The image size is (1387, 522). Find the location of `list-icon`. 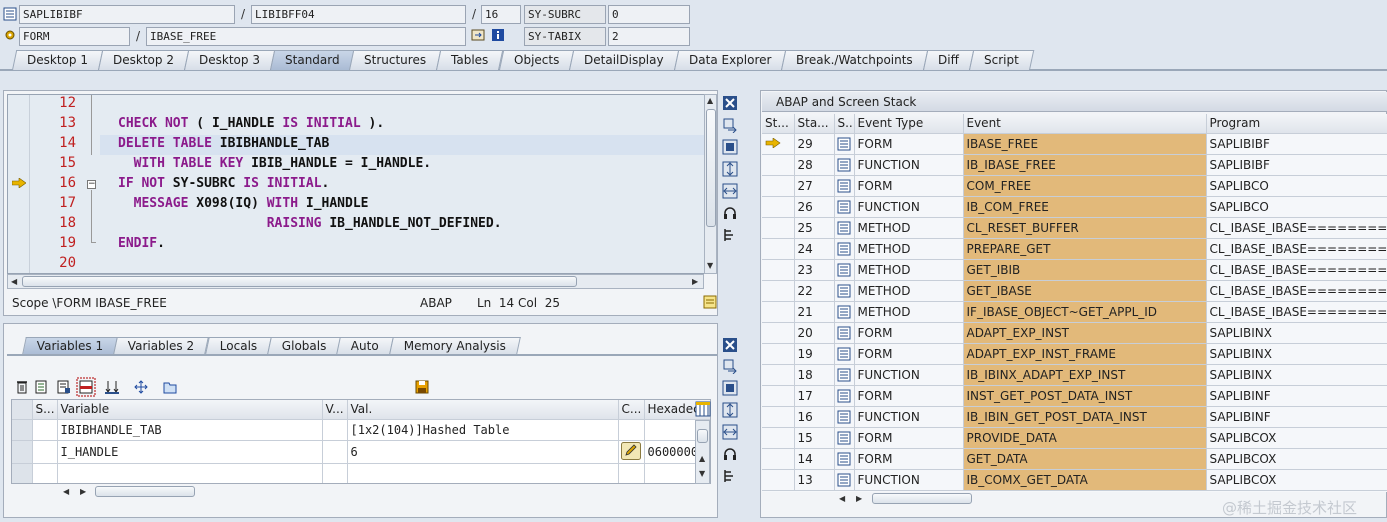

list-icon is located at coordinates (42, 387).